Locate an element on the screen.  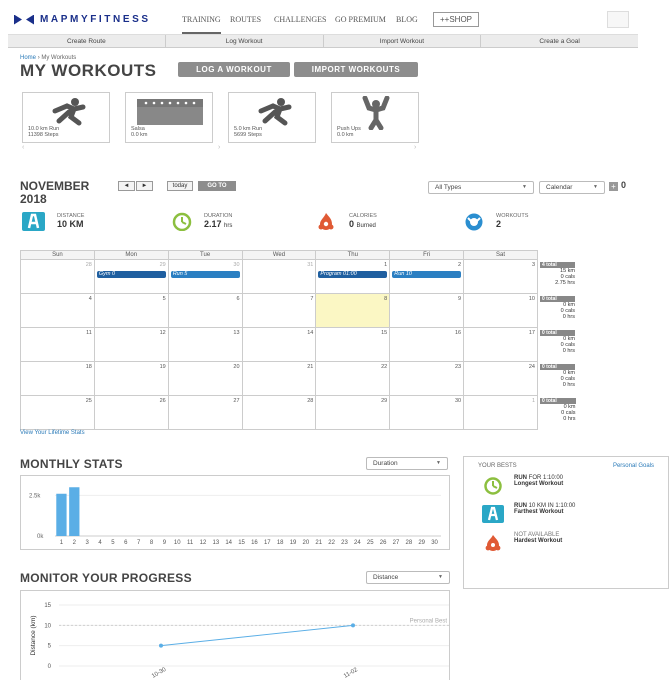
week-hrs: 0 hrs is located at coordinates (568, 351).